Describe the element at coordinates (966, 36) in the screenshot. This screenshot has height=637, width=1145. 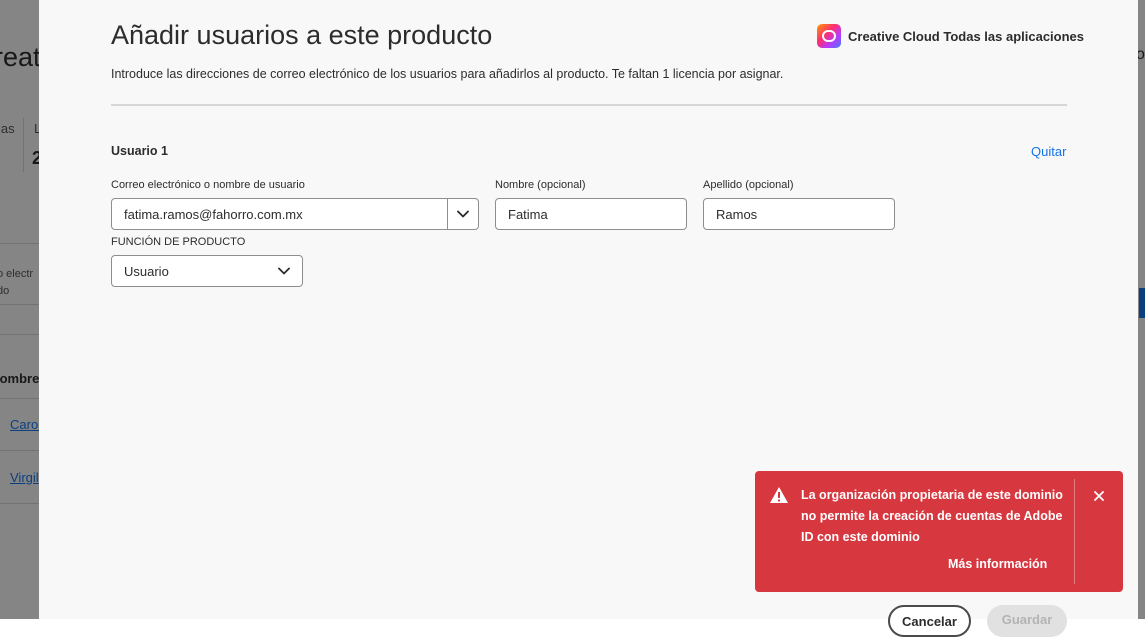
I see `product-name: Creative Cloud Todas las aplicaciones` at that location.